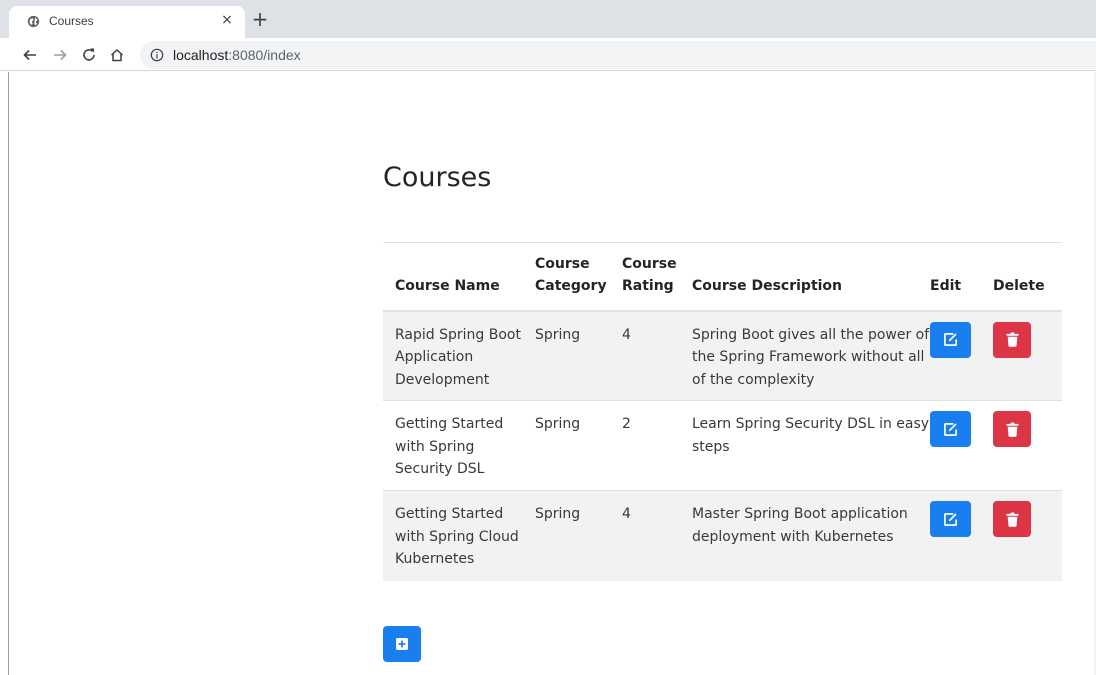 Image resolution: width=1096 pixels, height=675 pixels. What do you see at coordinates (8, 373) in the screenshot?
I see `window-left-border` at bounding box center [8, 373].